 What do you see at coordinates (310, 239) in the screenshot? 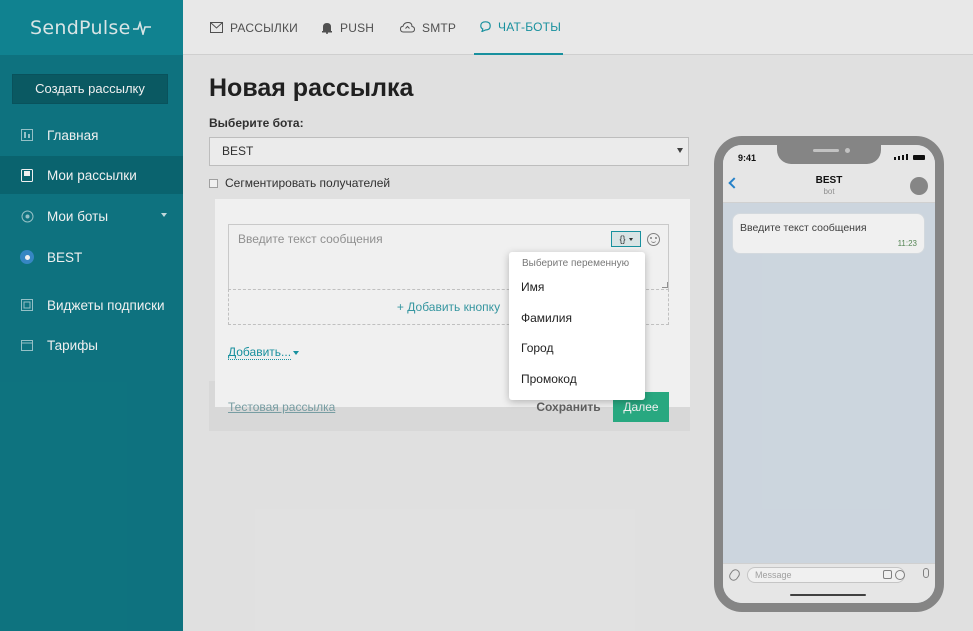
I see `message-placeholder: Введите текст сообщения` at bounding box center [310, 239].